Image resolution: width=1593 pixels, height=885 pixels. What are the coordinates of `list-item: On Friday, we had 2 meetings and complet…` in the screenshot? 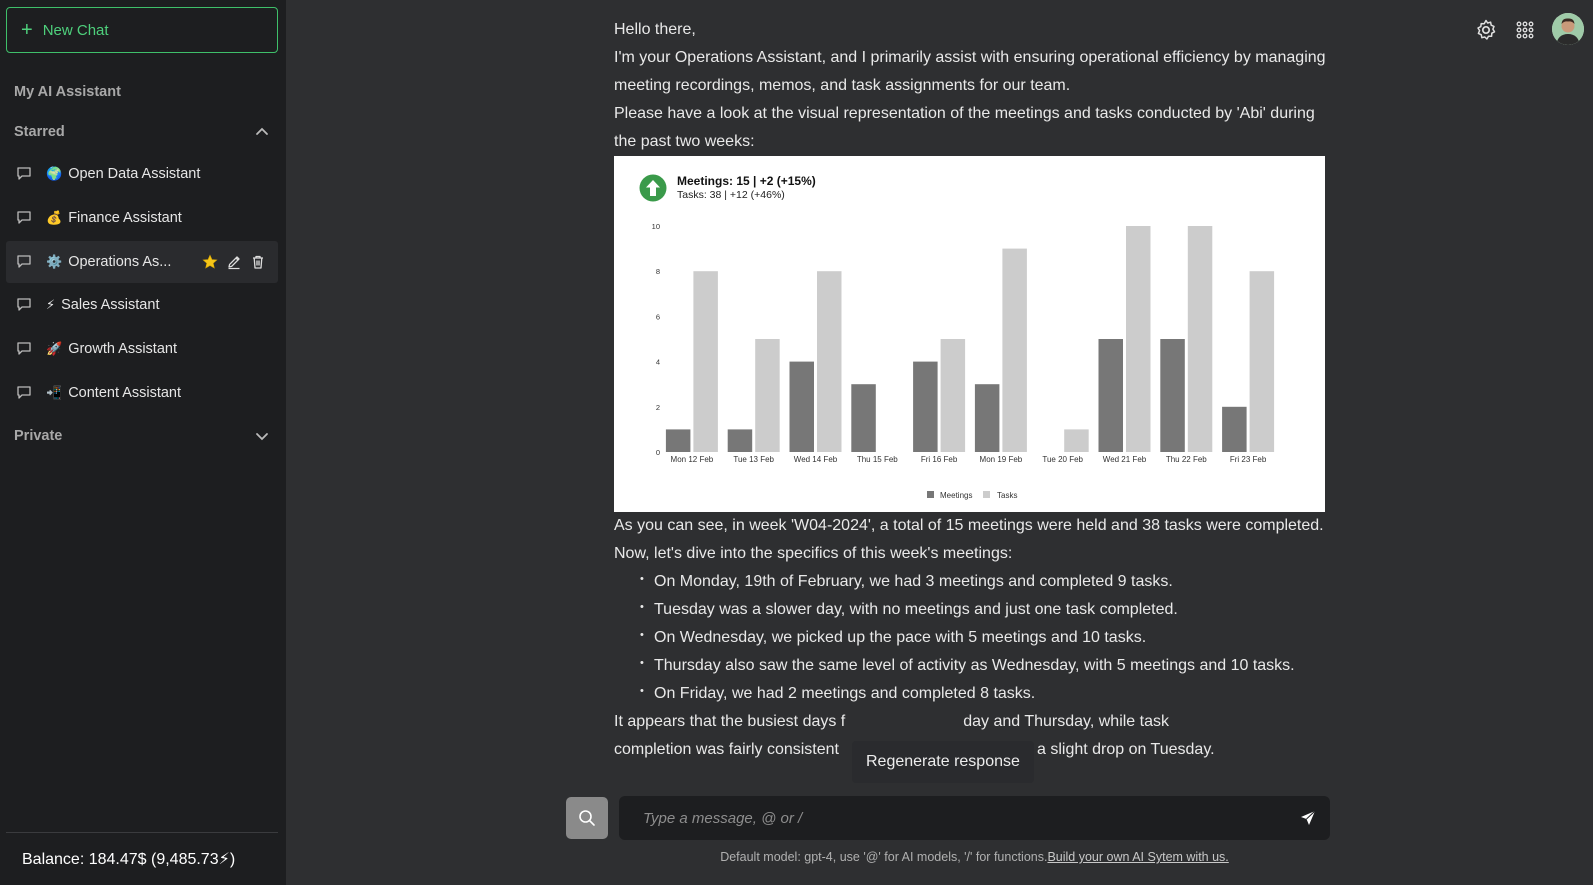 It's located at (987, 692).